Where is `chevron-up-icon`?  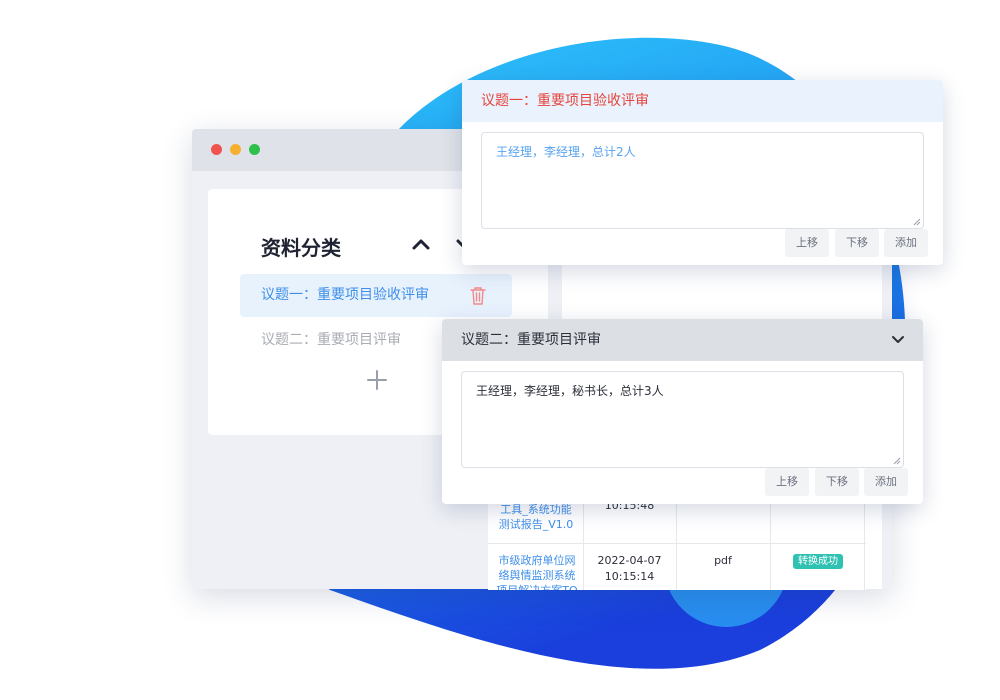 chevron-up-icon is located at coordinates (421, 244).